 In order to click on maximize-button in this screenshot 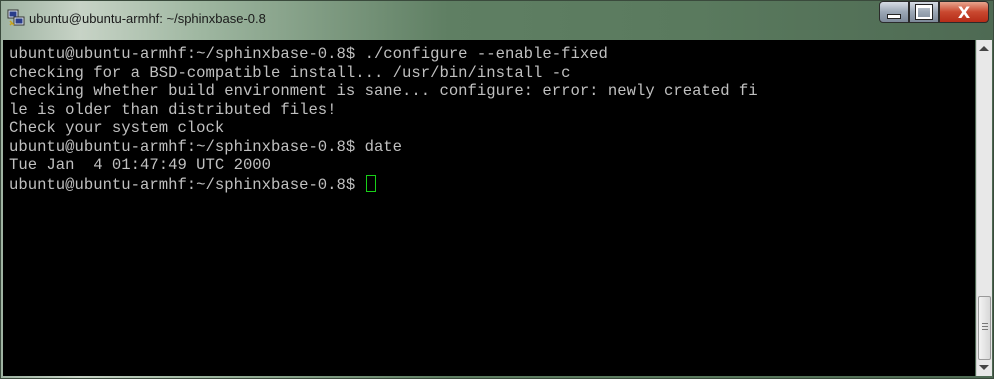, I will do `click(924, 12)`.